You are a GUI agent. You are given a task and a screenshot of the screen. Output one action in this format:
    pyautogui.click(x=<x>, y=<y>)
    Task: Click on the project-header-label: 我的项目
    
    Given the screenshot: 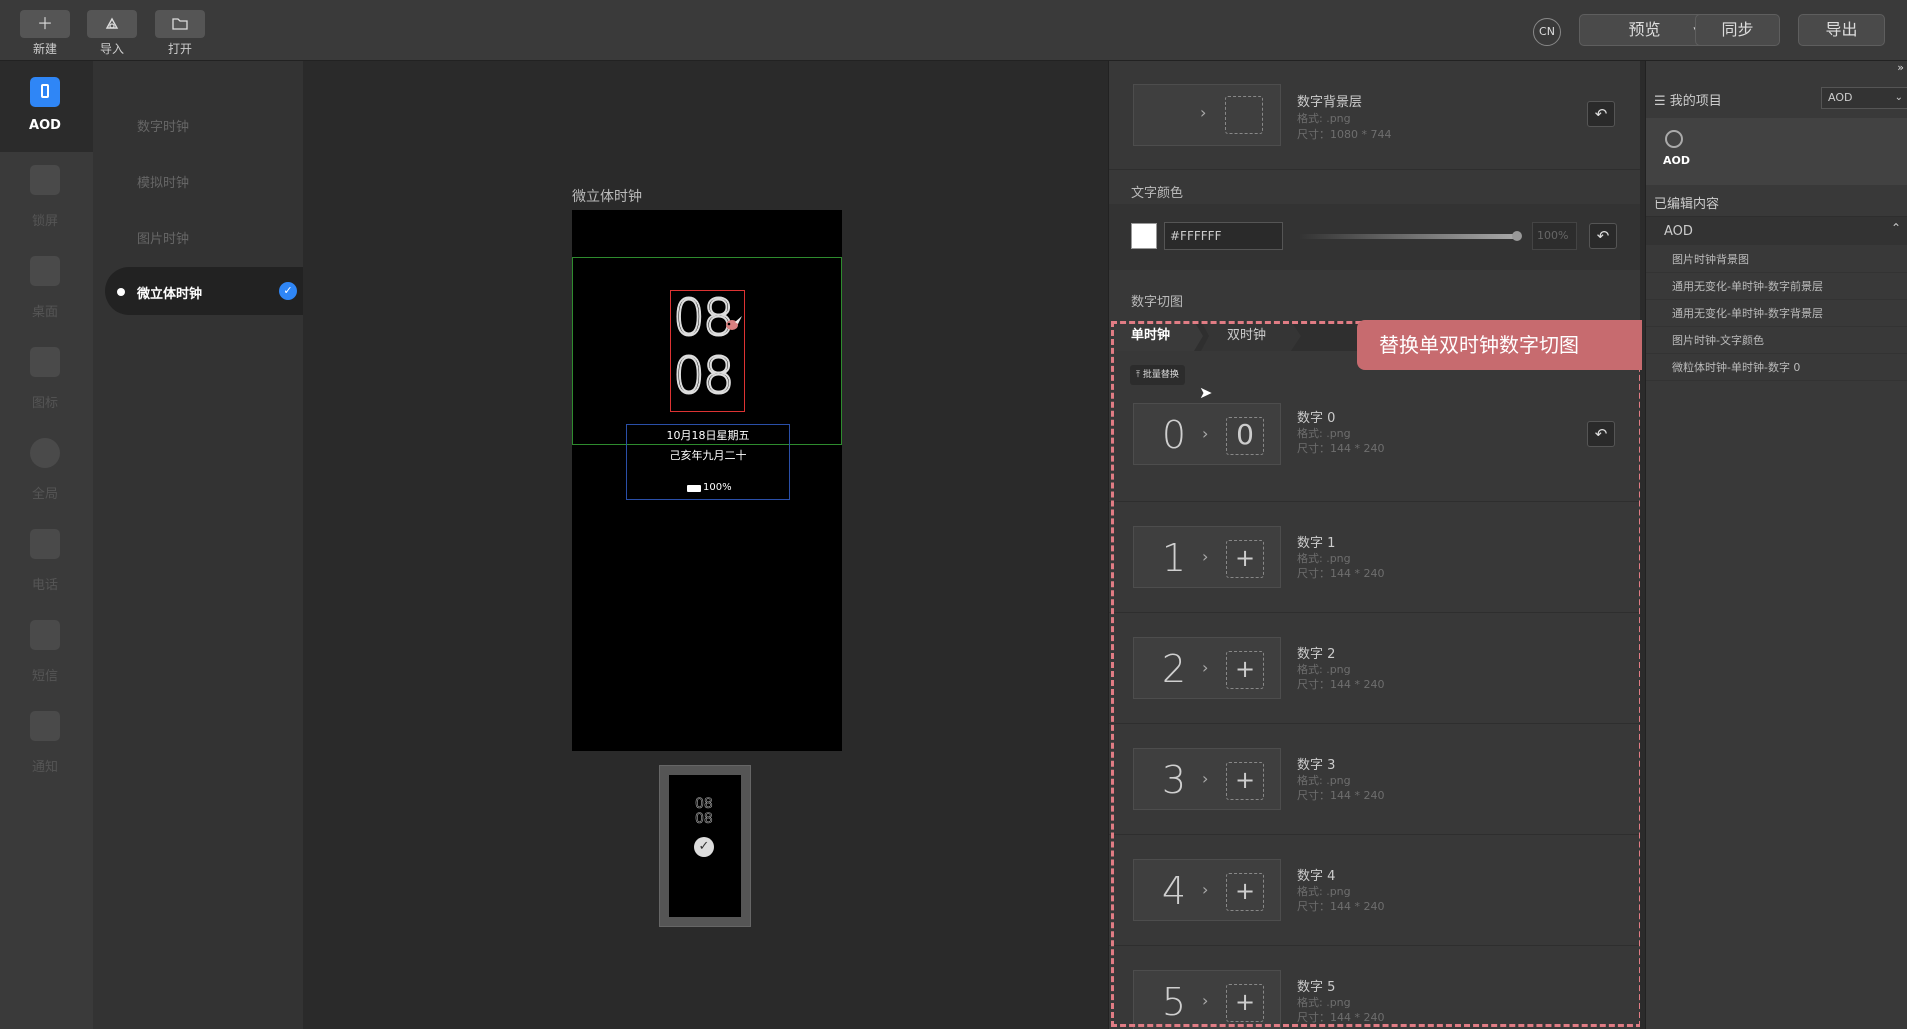 What is the action you would take?
    pyautogui.click(x=1695, y=101)
    